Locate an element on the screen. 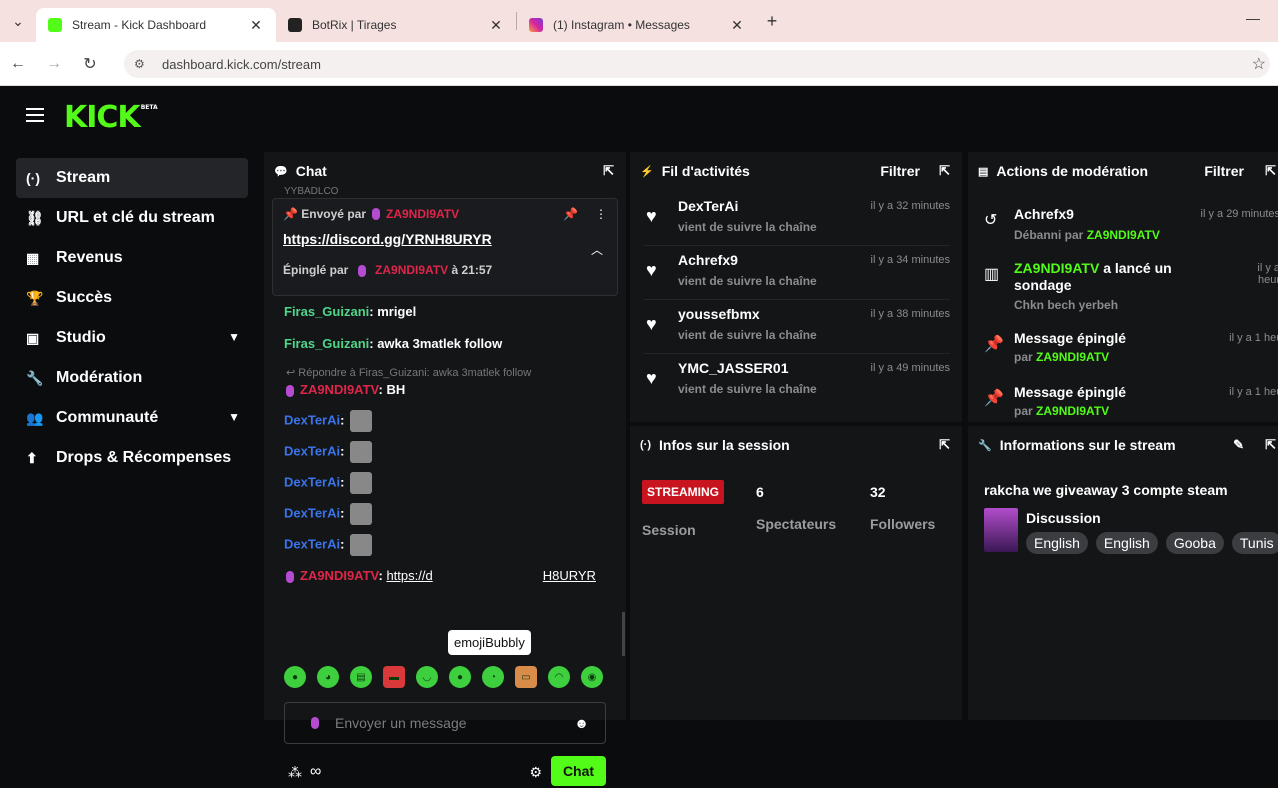  gear-icon: ⚙ is located at coordinates (535, 772).